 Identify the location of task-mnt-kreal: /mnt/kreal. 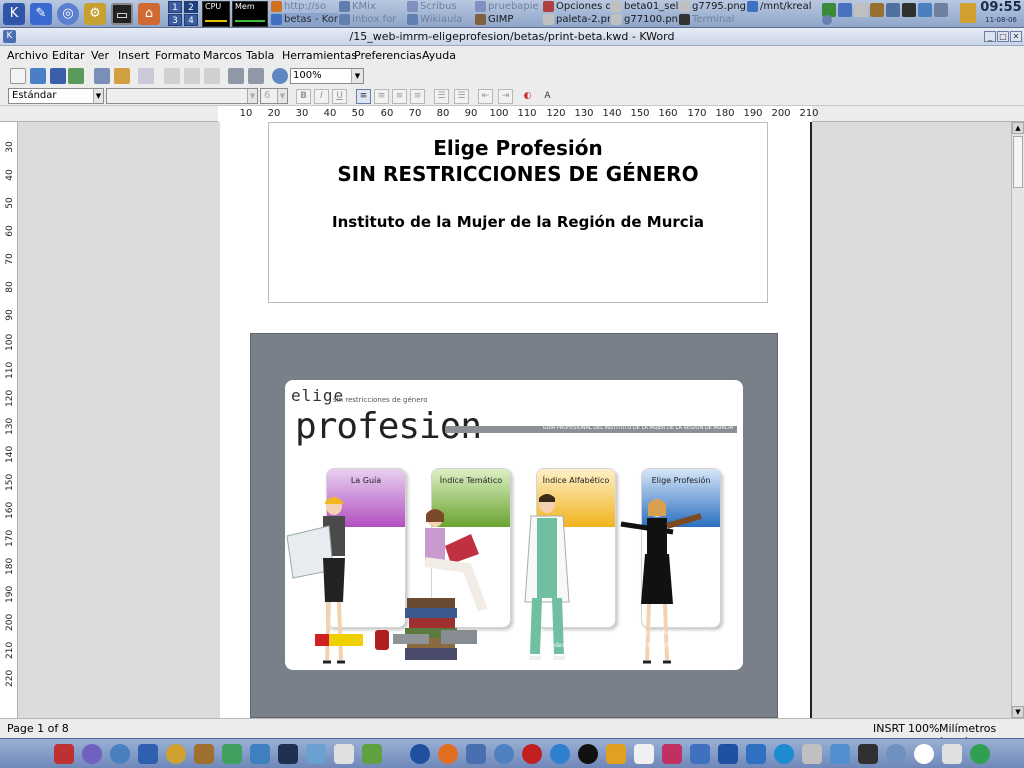
(782, 6).